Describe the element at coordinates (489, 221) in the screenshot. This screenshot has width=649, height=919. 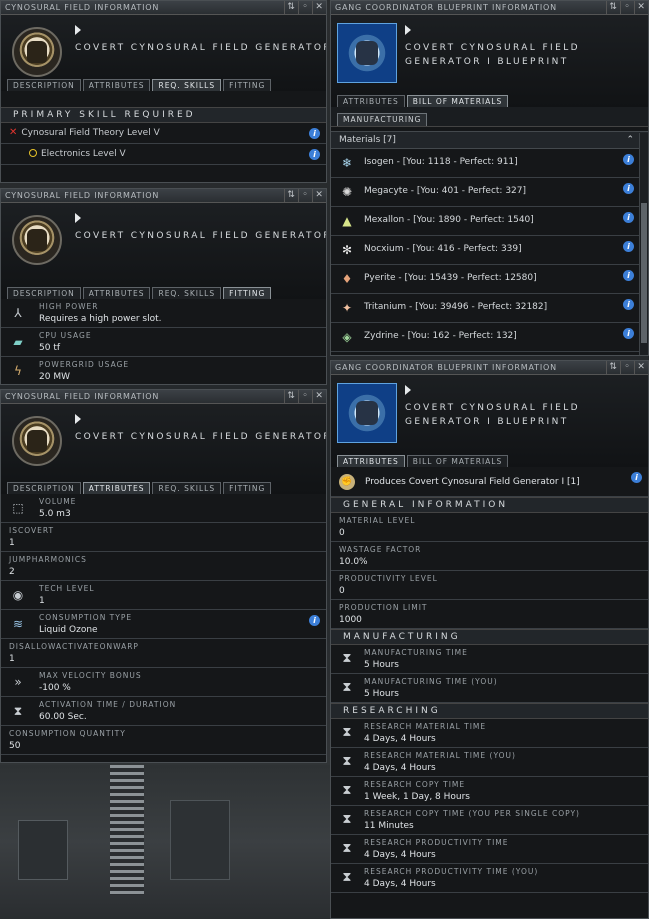
I see `material-row: ▲ Mexallon - [You: 1890 - Perfect: 1540] i` at that location.